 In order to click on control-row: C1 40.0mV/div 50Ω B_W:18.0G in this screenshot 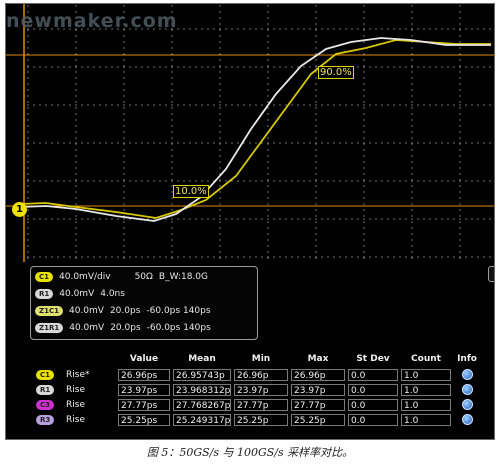, I will do `click(121, 277)`.